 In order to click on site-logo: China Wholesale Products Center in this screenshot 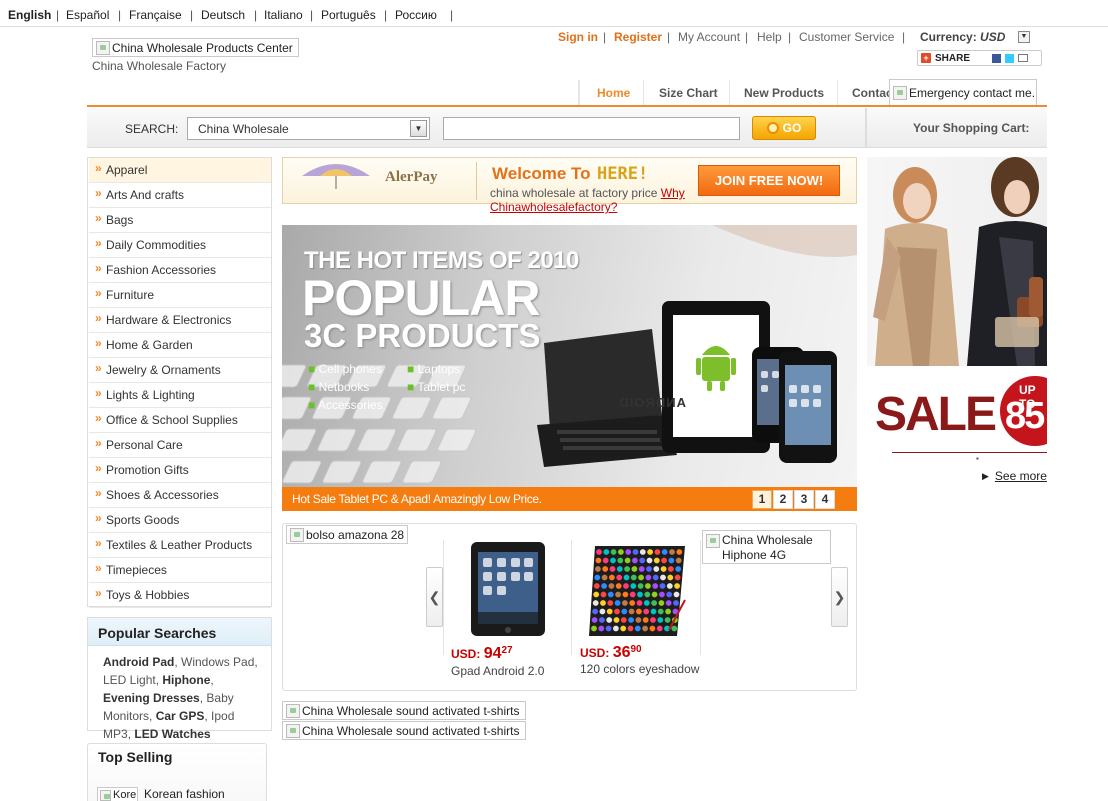, I will do `click(195, 47)`.